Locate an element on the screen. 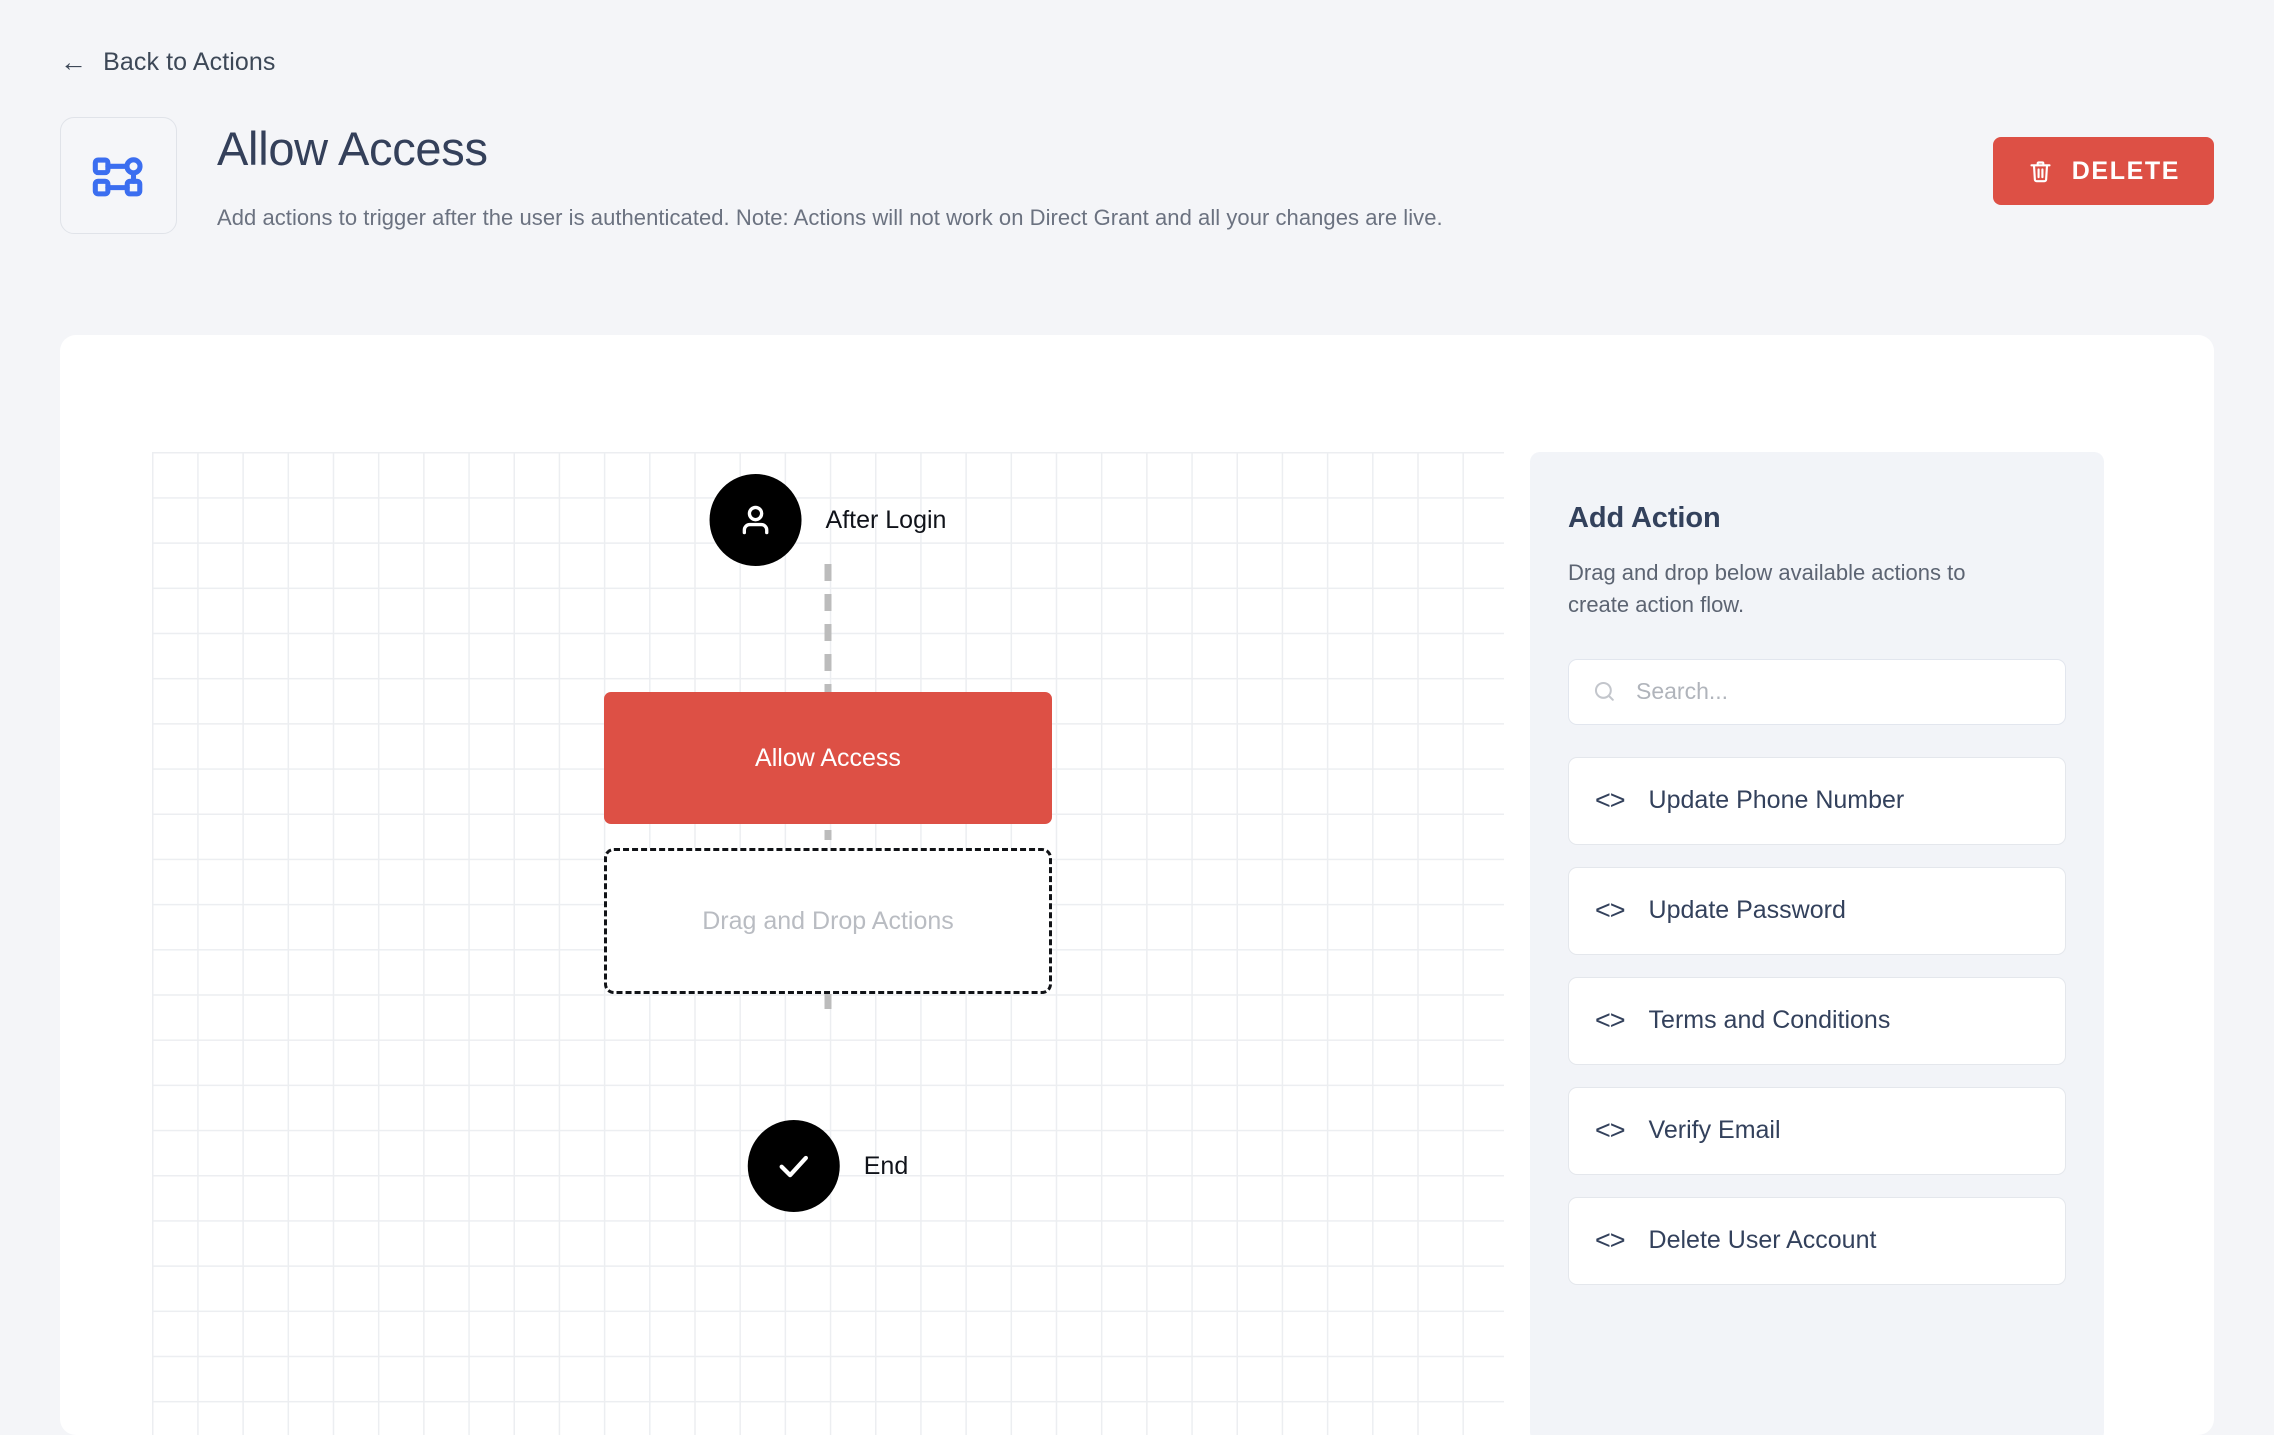  search-field is located at coordinates (1817, 691).